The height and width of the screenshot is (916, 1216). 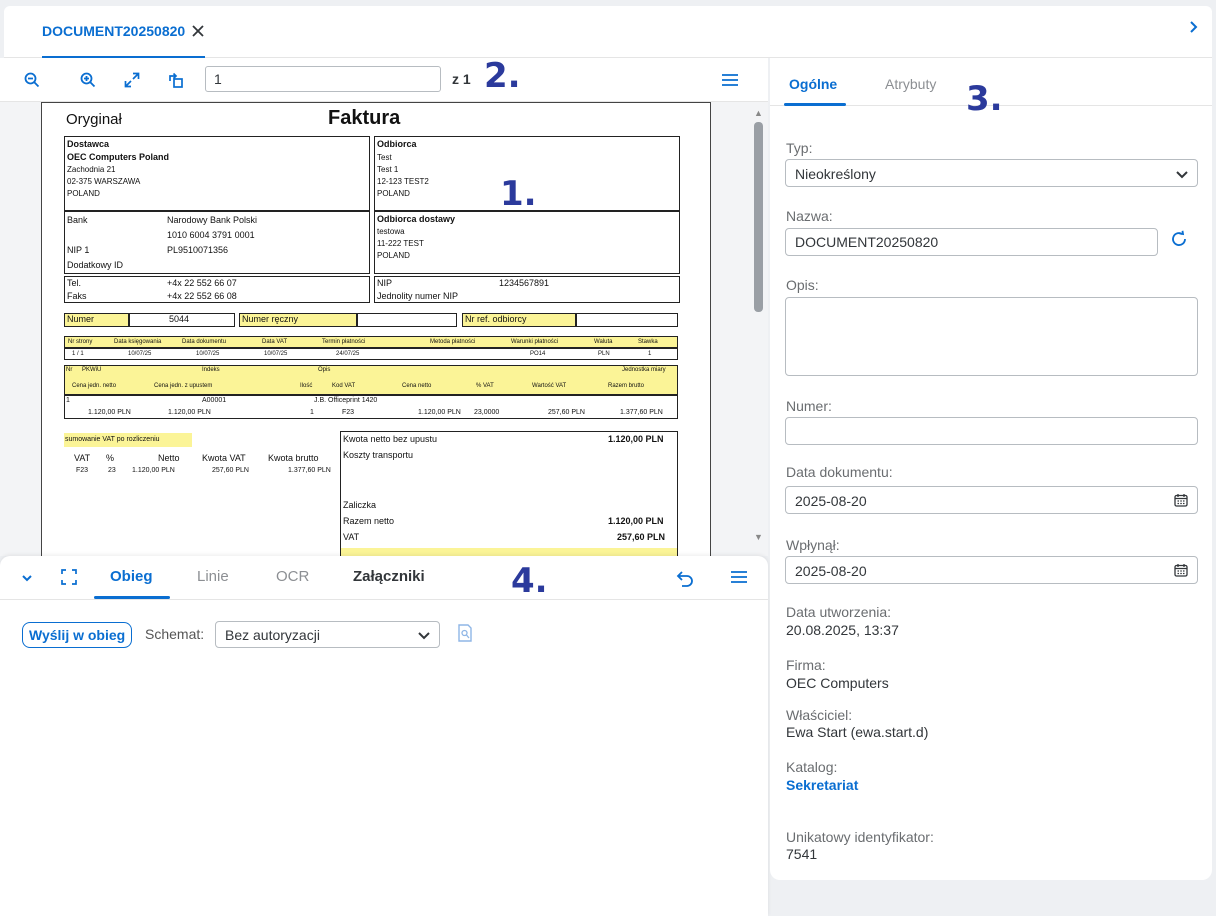 What do you see at coordinates (641, 412) in the screenshot?
I see `item-razem-brutto: 1.377,60 PLN` at bounding box center [641, 412].